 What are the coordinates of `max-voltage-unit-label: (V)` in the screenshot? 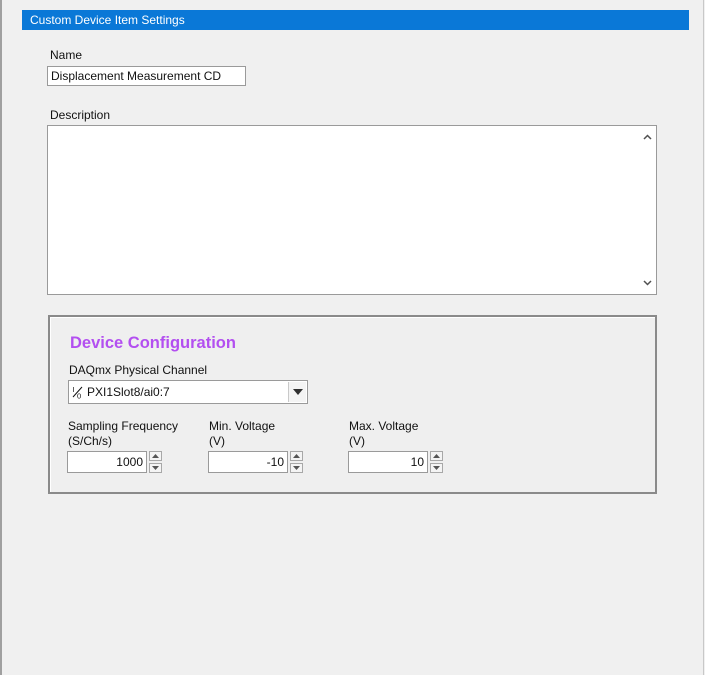 It's located at (357, 441).